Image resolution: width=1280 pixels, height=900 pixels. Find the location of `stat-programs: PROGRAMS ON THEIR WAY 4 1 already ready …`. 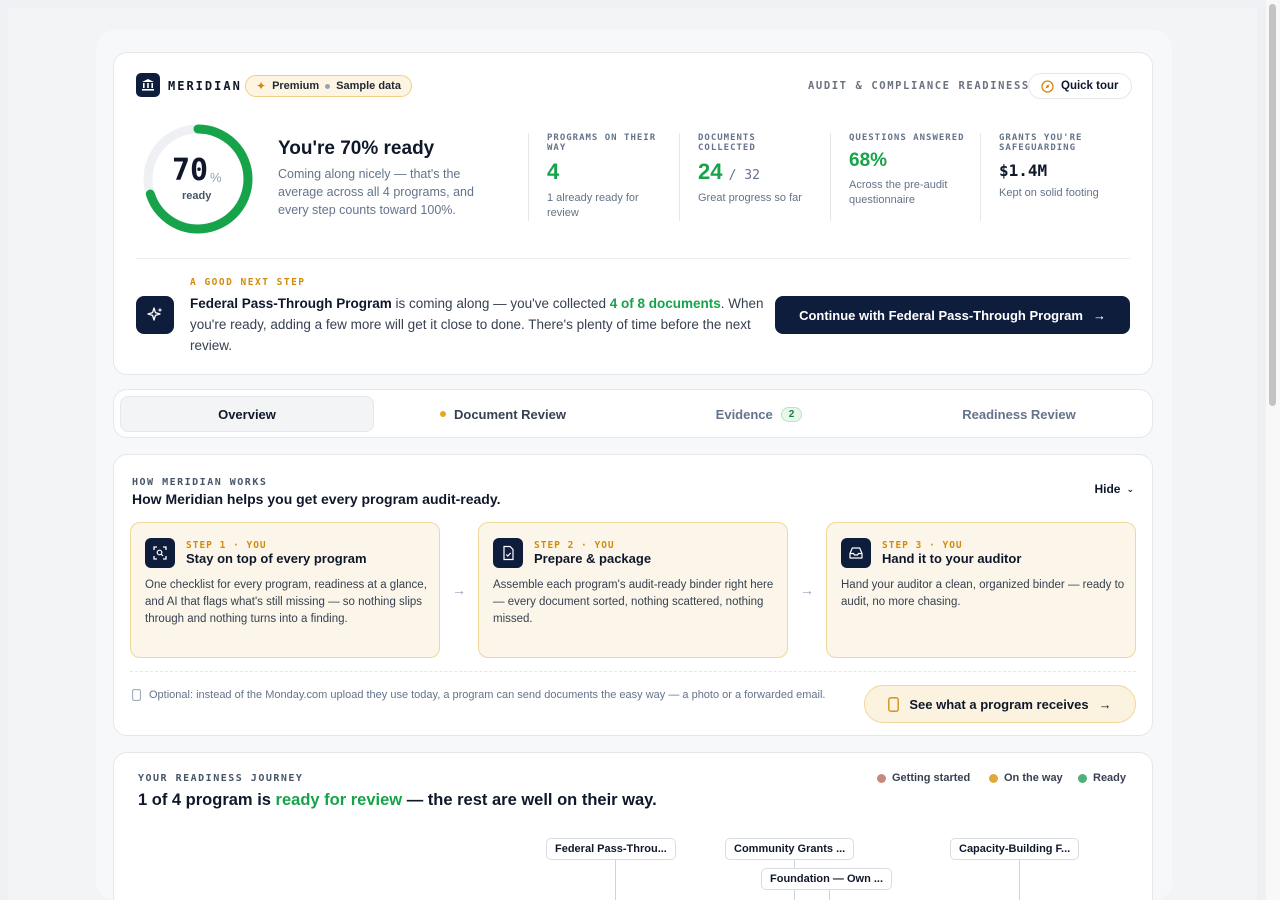

stat-programs: PROGRAMS ON THEIR WAY 4 1 already ready … is located at coordinates (603, 177).